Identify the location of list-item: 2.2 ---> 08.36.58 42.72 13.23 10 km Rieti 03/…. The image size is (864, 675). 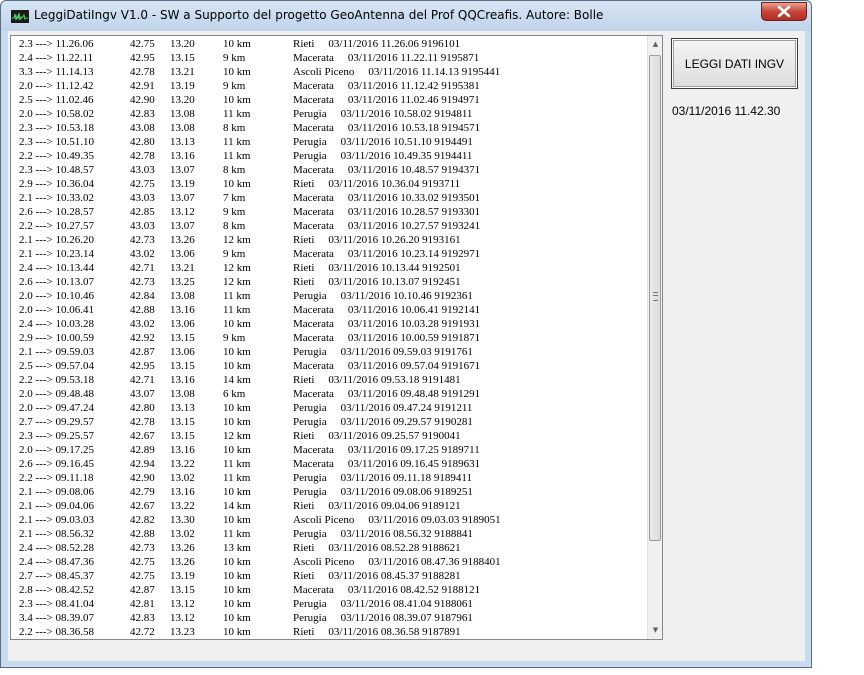
(329, 632).